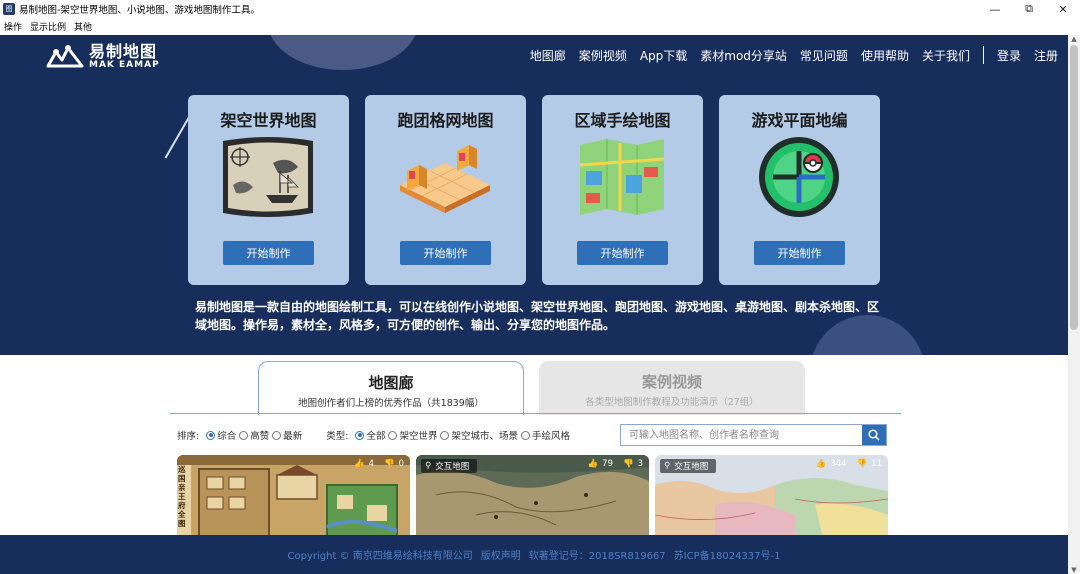  I want to click on gallery-item: ⚲ 交互地图 👍 344 👎 11, so click(771, 495).